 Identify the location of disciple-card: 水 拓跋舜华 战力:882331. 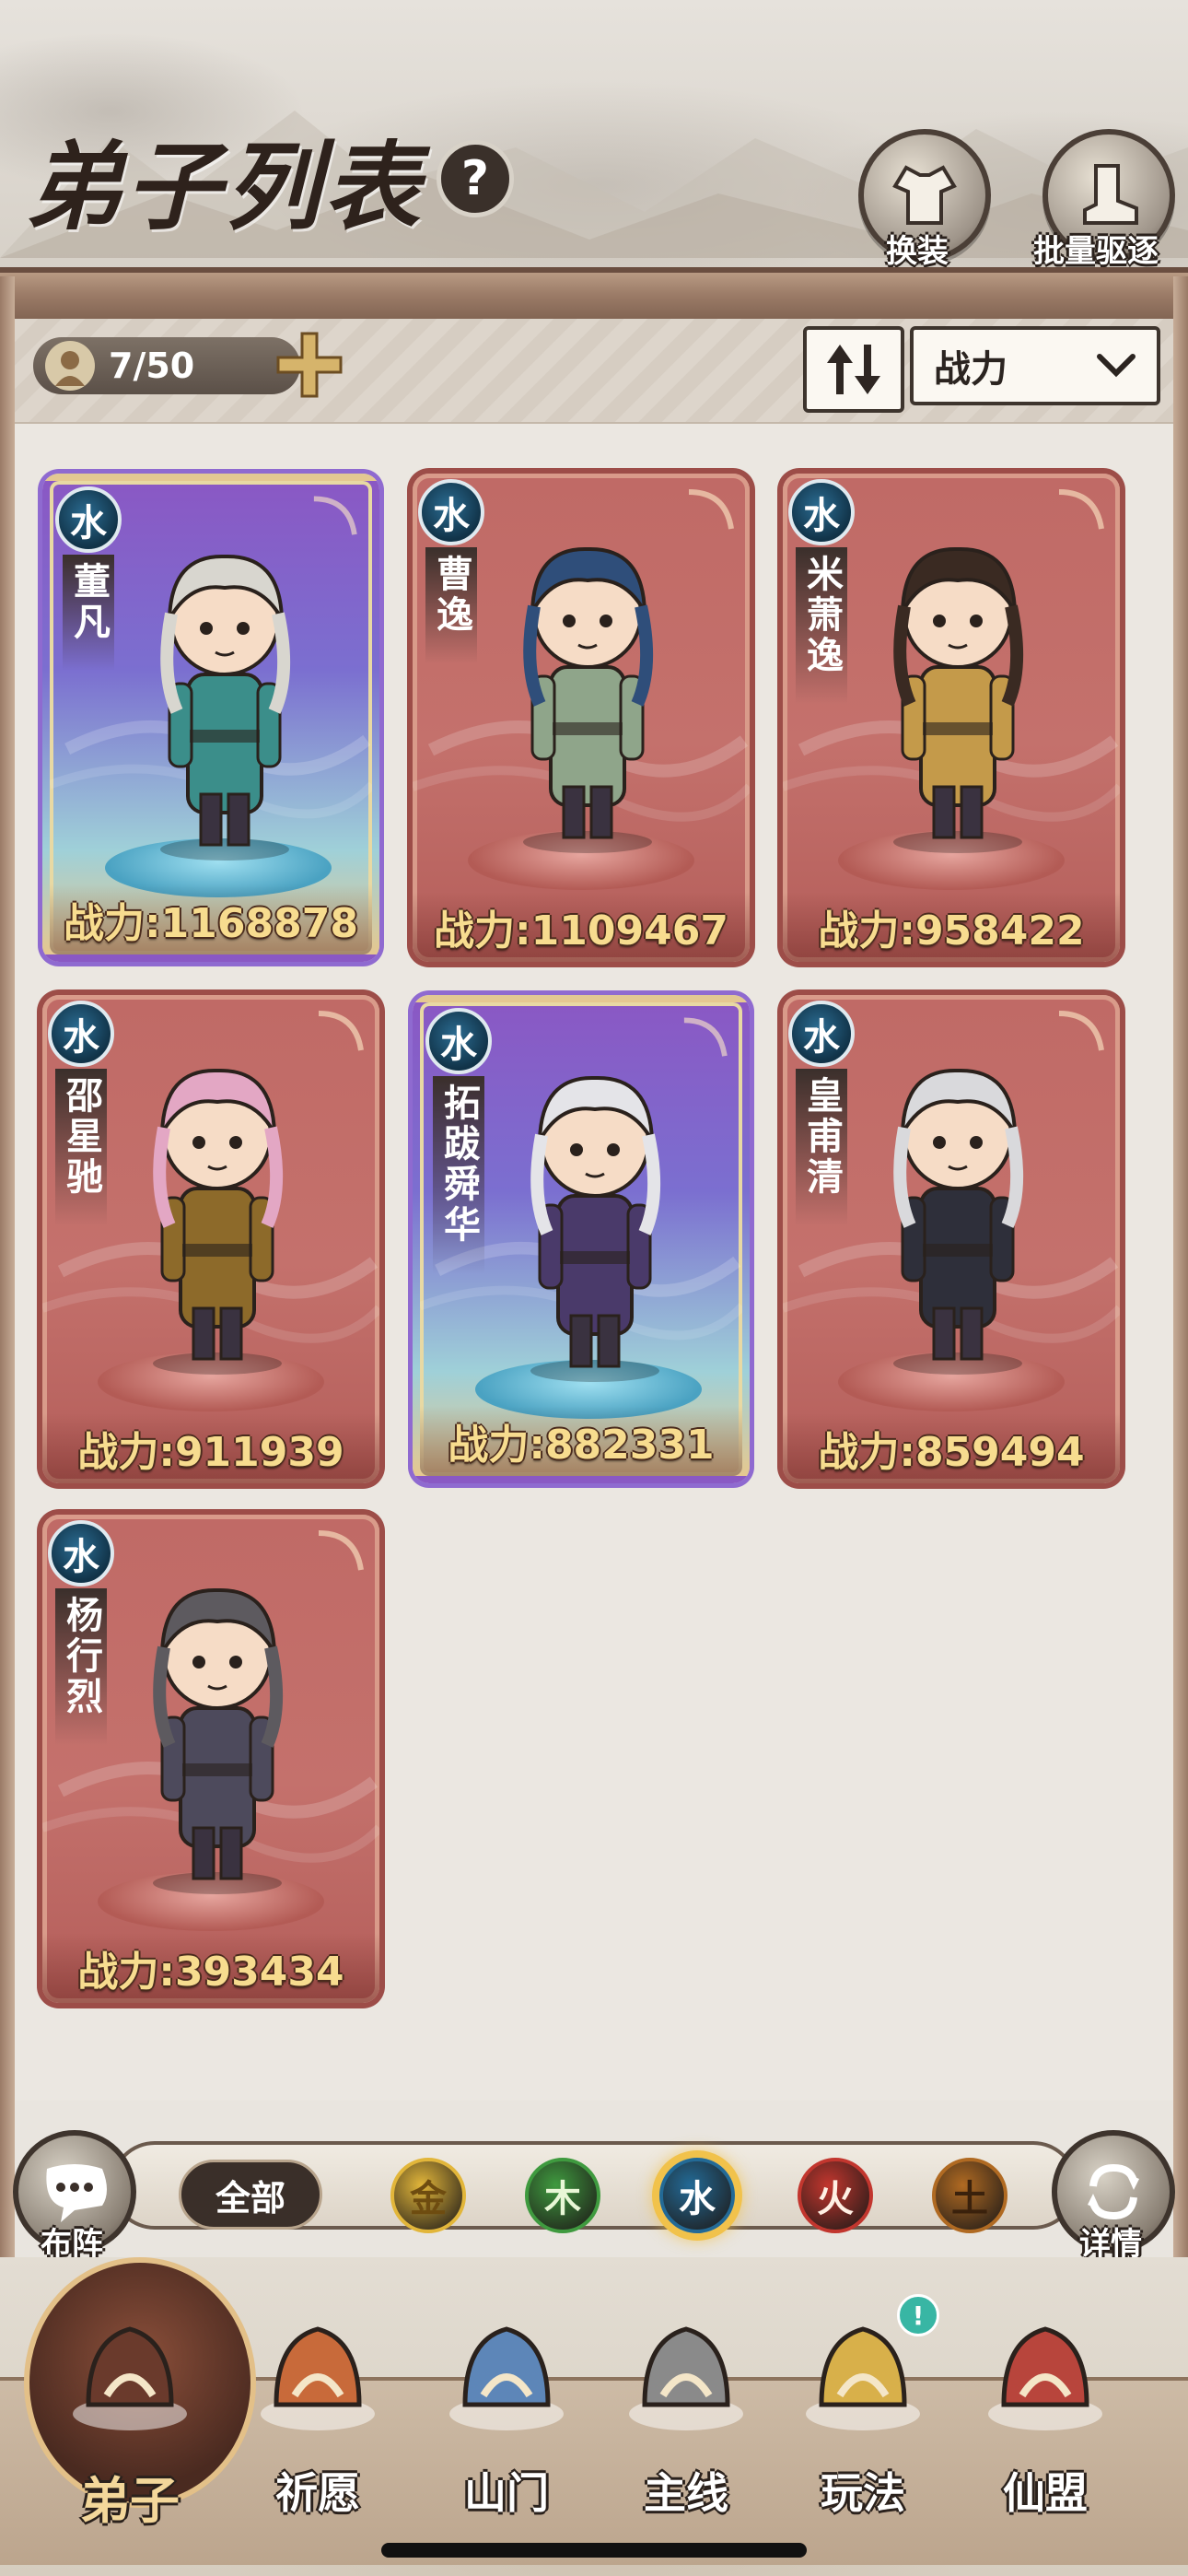
(581, 1239).